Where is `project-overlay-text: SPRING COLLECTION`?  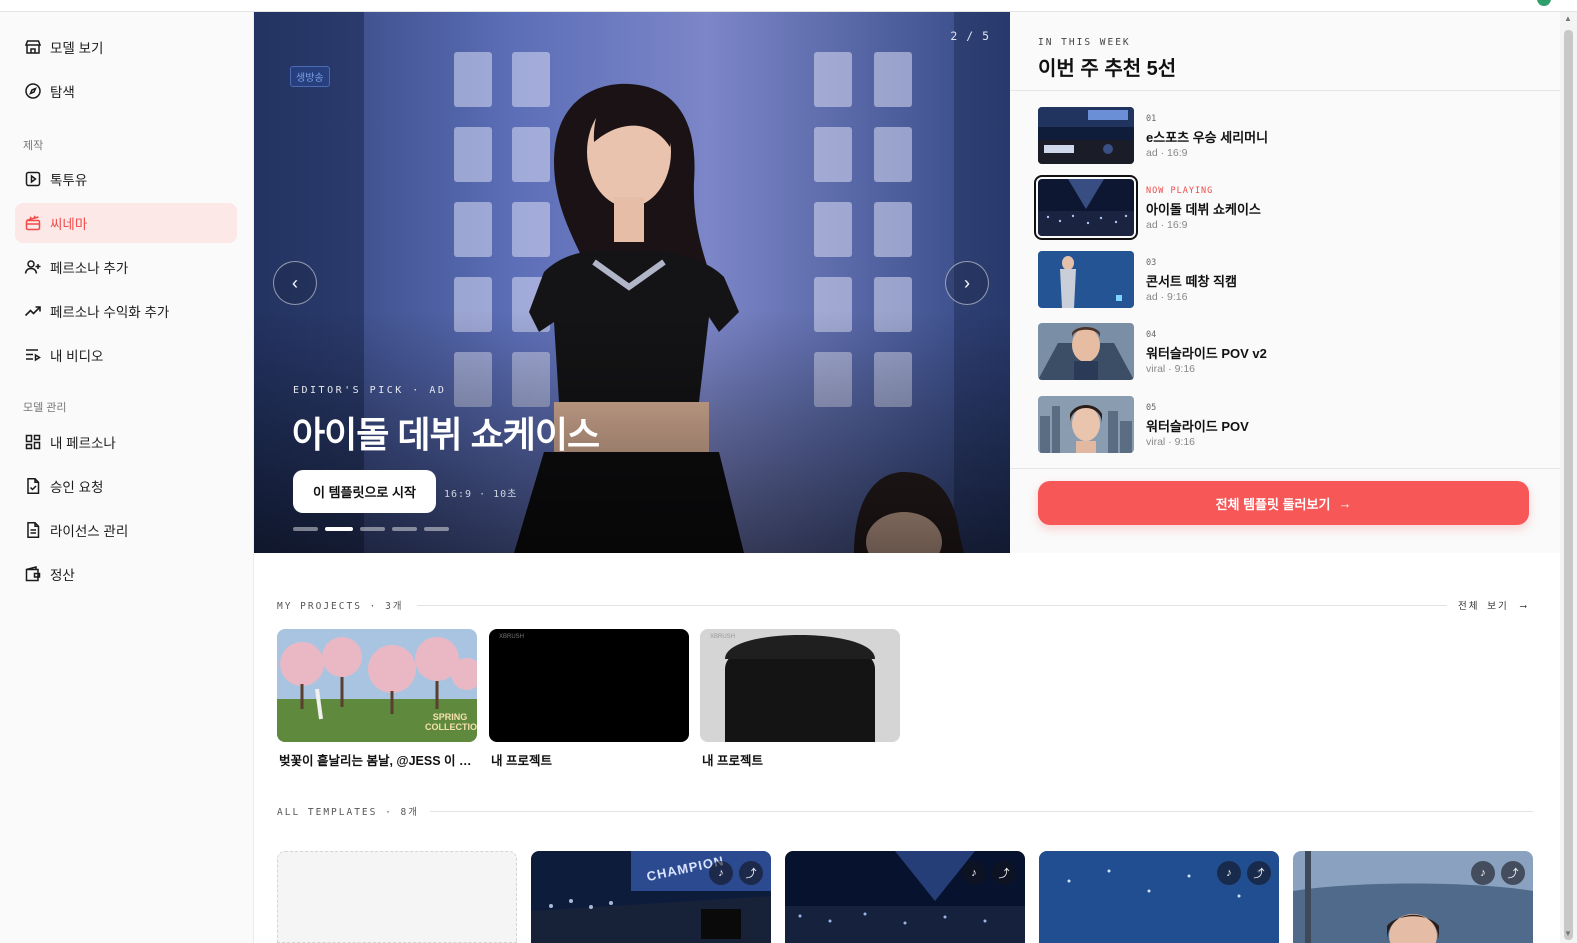 project-overlay-text: SPRING COLLECTION is located at coordinates (451, 722).